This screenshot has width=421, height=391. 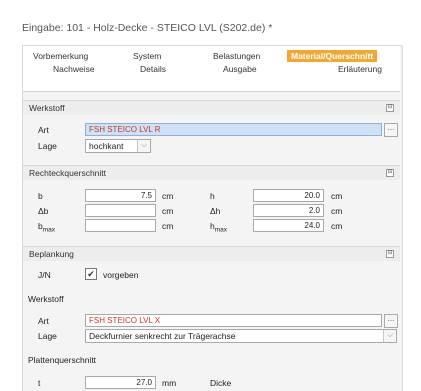 What do you see at coordinates (337, 196) in the screenshot?
I see `h-unit: cm` at bounding box center [337, 196].